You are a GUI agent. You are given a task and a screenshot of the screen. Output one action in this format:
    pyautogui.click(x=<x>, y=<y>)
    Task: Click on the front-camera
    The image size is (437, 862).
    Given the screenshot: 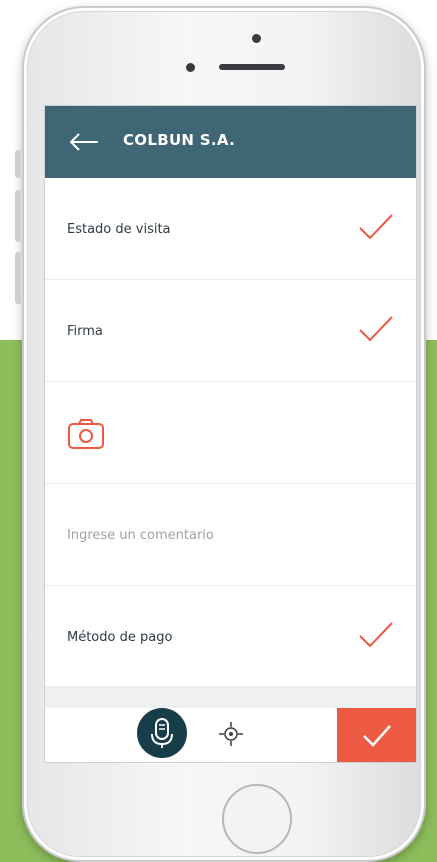 What is the action you would take?
    pyautogui.click(x=256, y=38)
    